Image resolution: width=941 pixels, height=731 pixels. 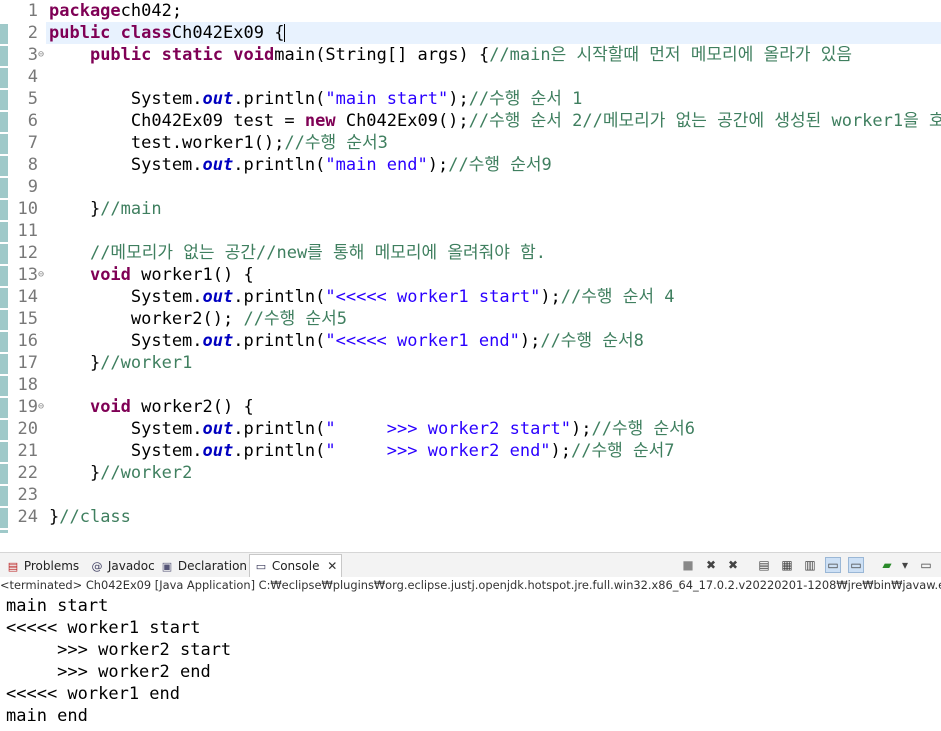 What do you see at coordinates (151, 275) in the screenshot?
I see `code-line: void worker1() {` at bounding box center [151, 275].